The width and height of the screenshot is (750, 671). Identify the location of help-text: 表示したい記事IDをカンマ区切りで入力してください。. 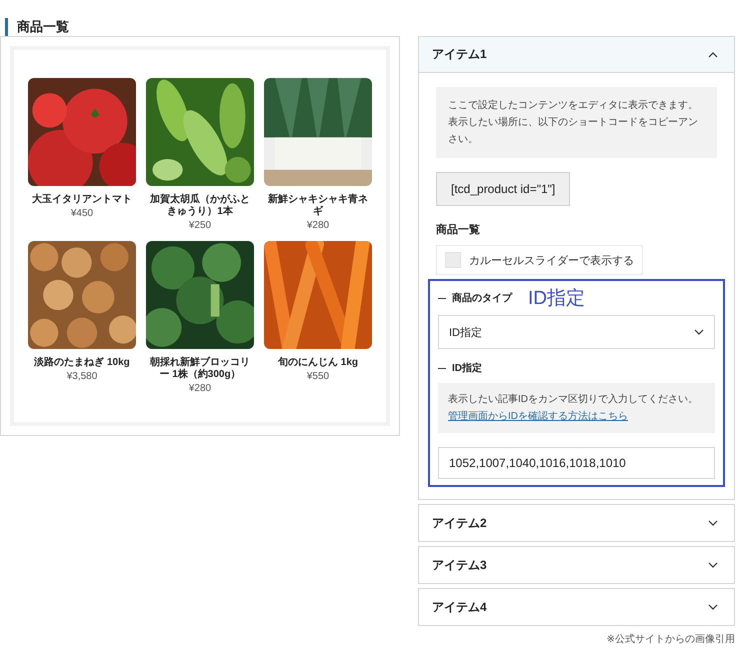
(573, 399).